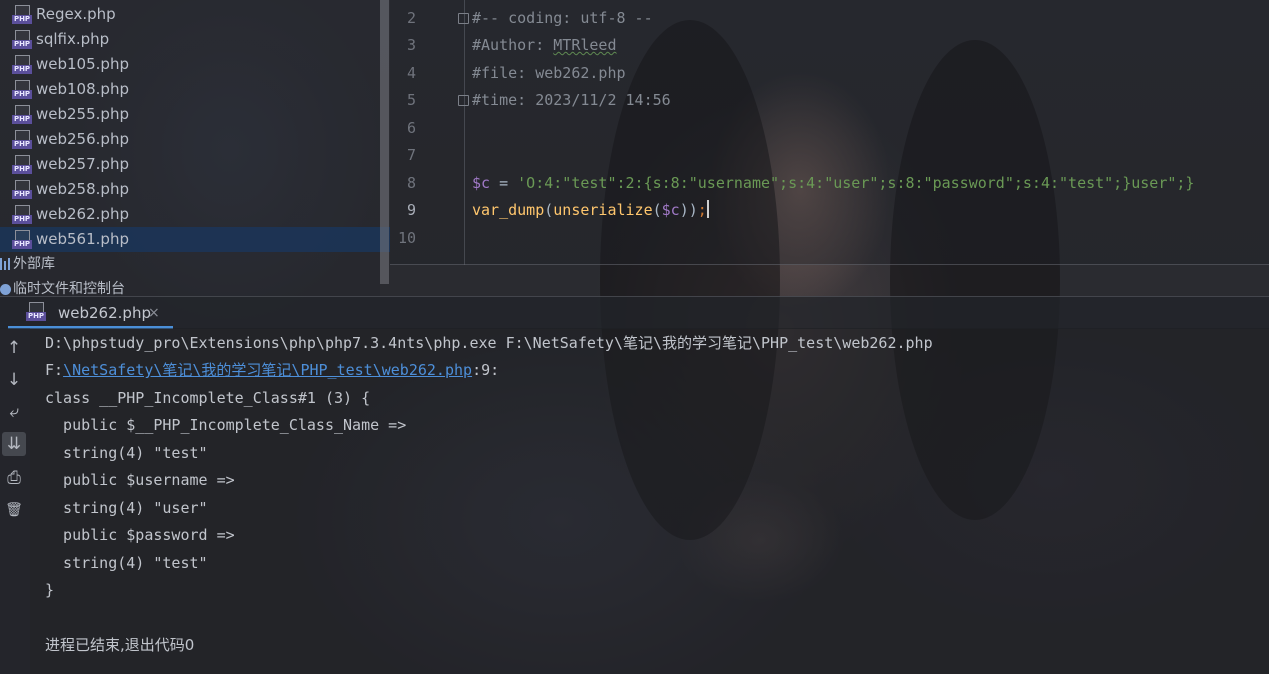 Image resolution: width=1269 pixels, height=674 pixels. What do you see at coordinates (585, 45) in the screenshot?
I see `code-comment-typo: MTRleed` at bounding box center [585, 45].